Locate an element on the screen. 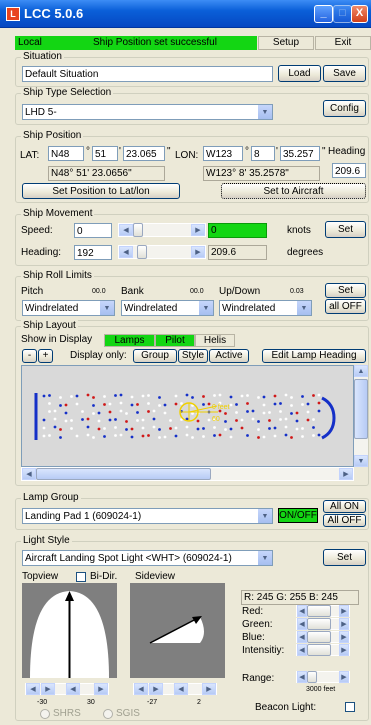 This screenshot has width=371, height=725. topview-slider: ◀ ▶ ◀ ▶ is located at coordinates (67, 689).